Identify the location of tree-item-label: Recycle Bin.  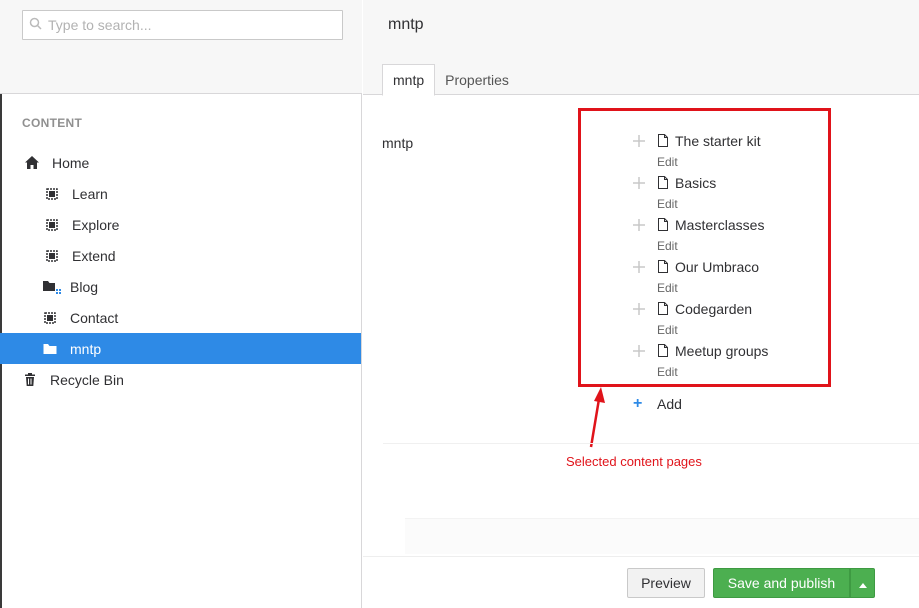
(87, 379).